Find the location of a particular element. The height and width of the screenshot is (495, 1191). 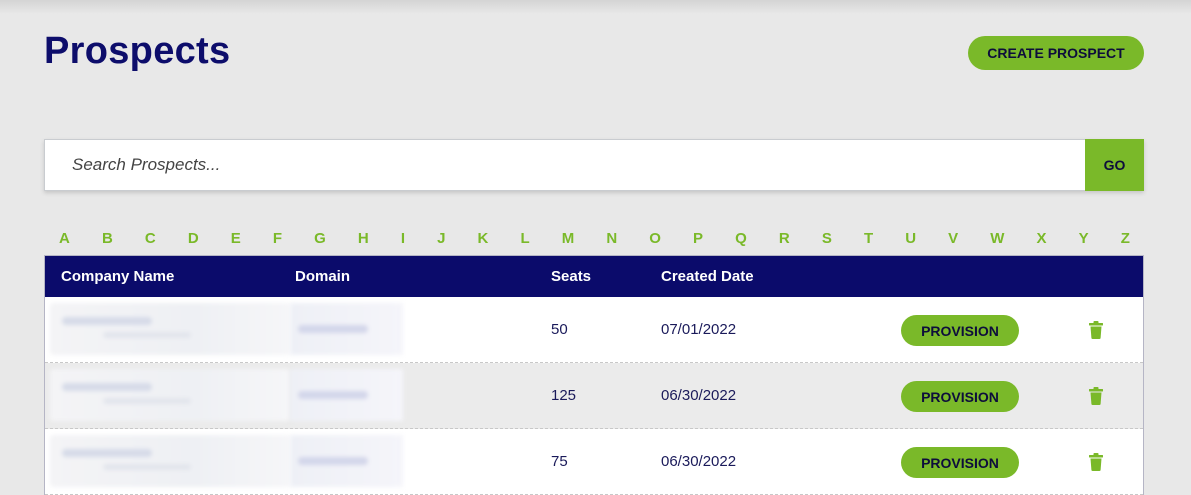

letter-filter-e: E is located at coordinates (236, 239).